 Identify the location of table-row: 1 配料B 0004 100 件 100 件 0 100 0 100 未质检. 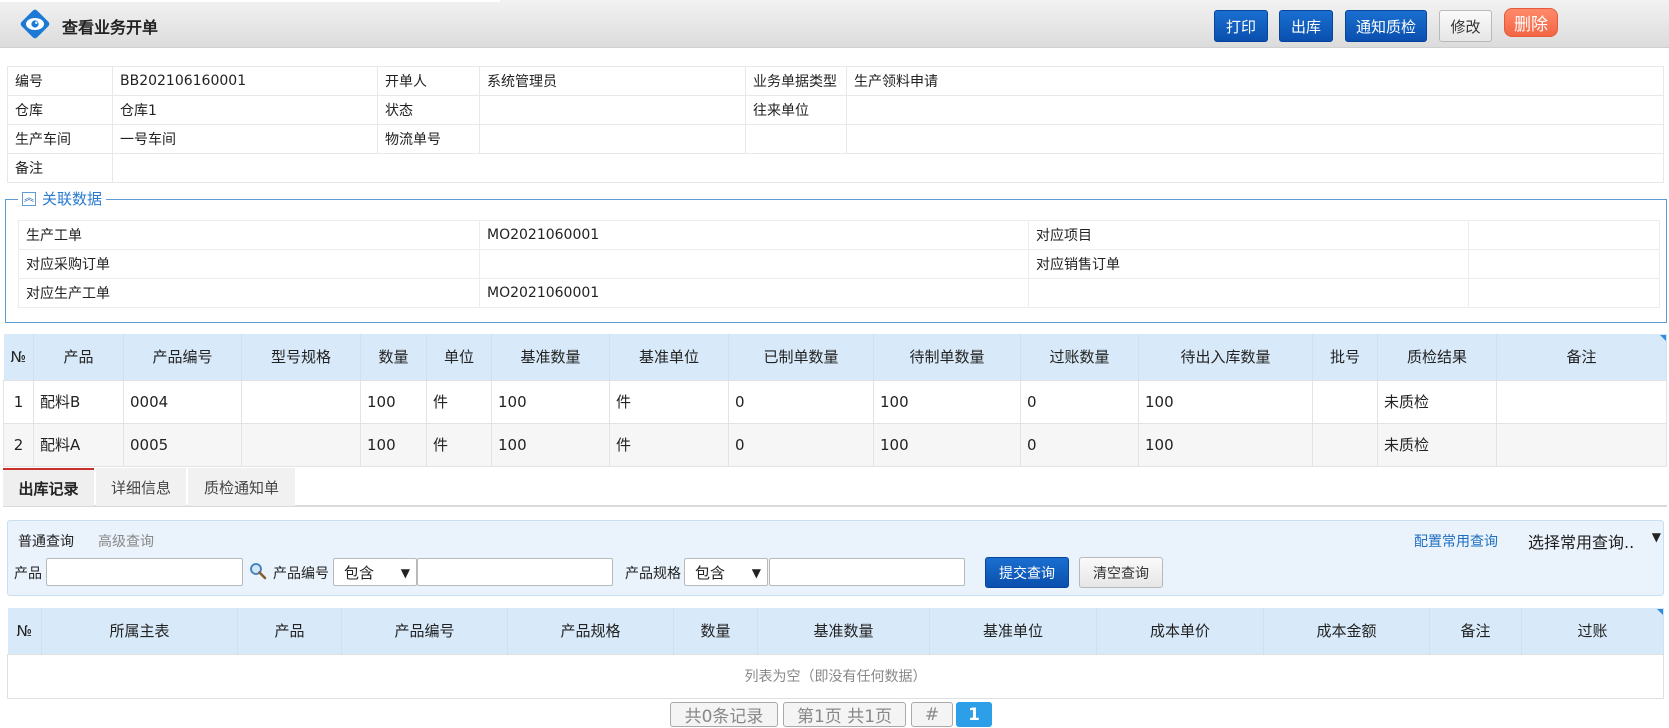
(835, 401).